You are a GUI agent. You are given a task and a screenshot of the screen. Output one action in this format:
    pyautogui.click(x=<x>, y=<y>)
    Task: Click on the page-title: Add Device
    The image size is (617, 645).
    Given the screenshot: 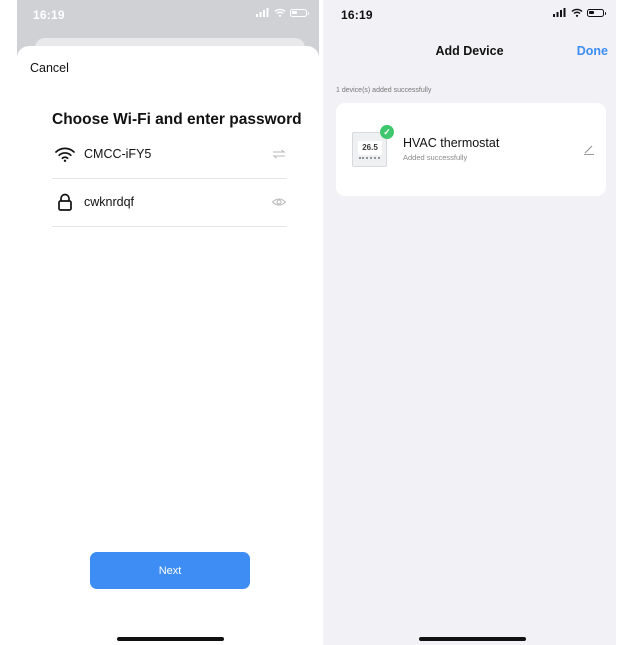 What is the action you would take?
    pyautogui.click(x=469, y=51)
    